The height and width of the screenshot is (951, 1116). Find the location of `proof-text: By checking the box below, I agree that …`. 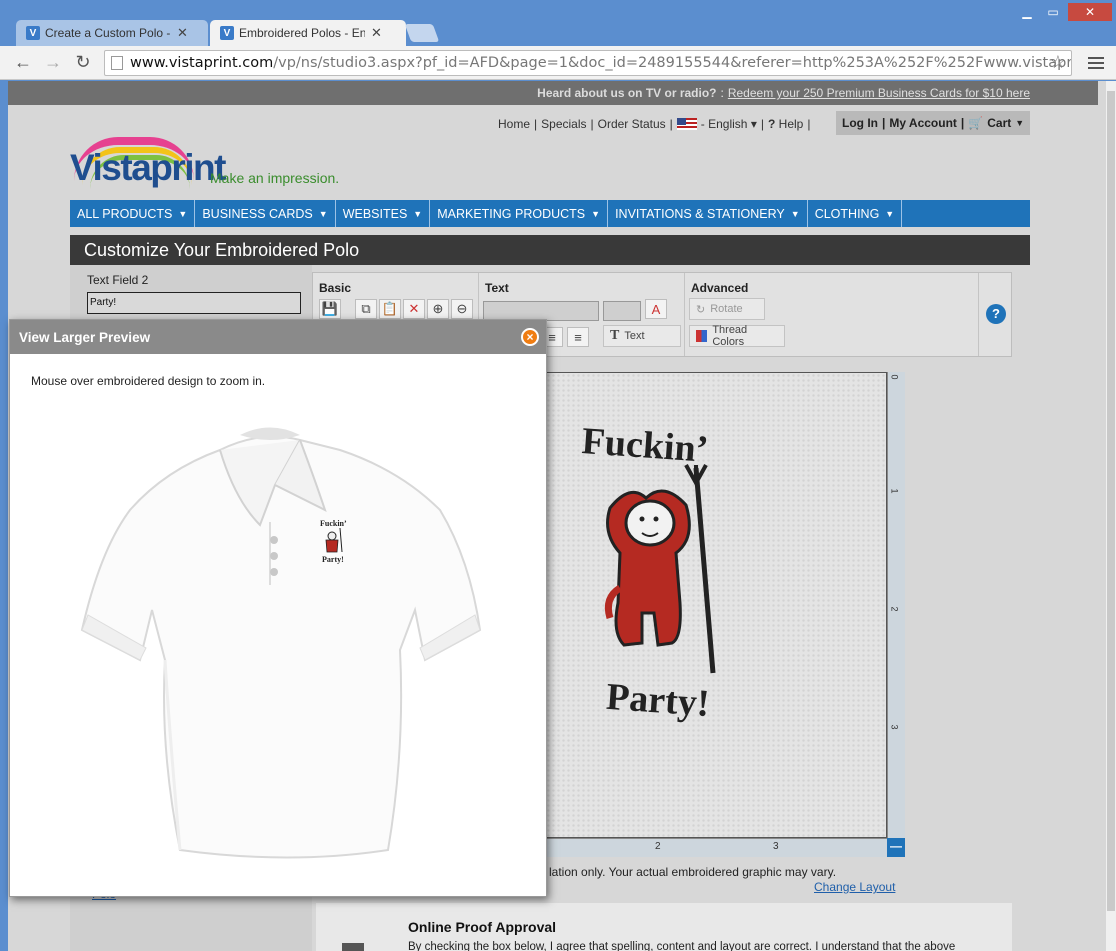

proof-text: By checking the box below, I agree that … is located at coordinates (682, 946).